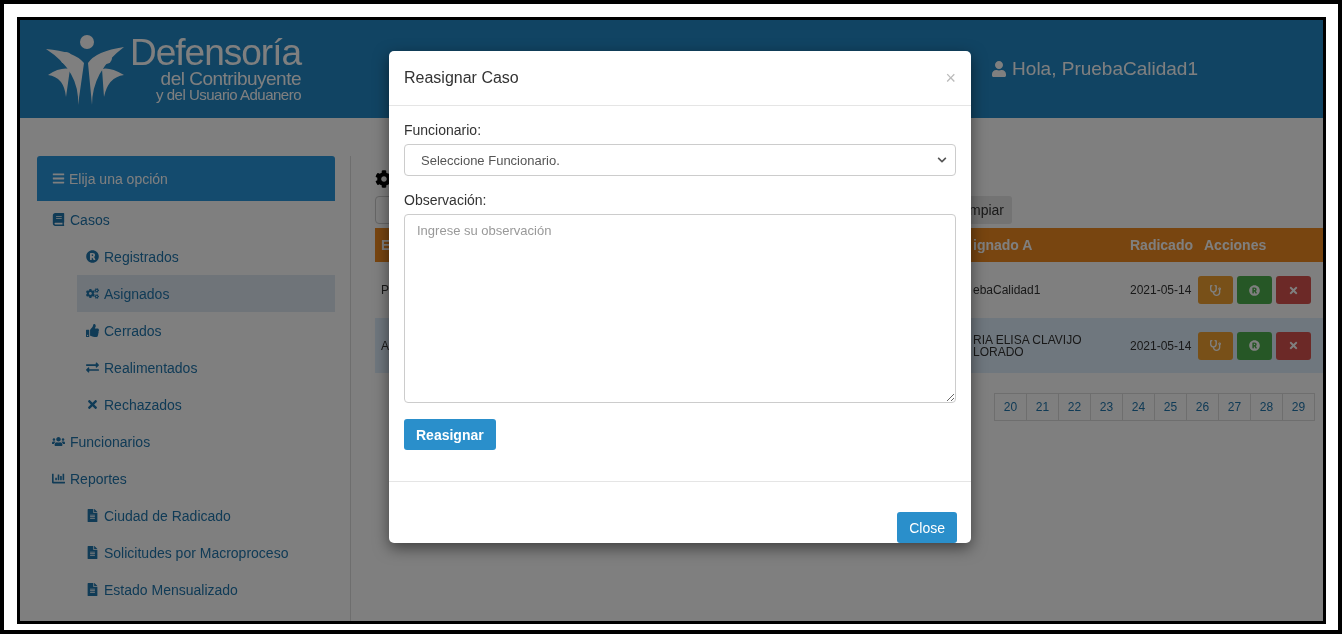  What do you see at coordinates (450, 434) in the screenshot?
I see `reassign-button: Reasignar` at bounding box center [450, 434].